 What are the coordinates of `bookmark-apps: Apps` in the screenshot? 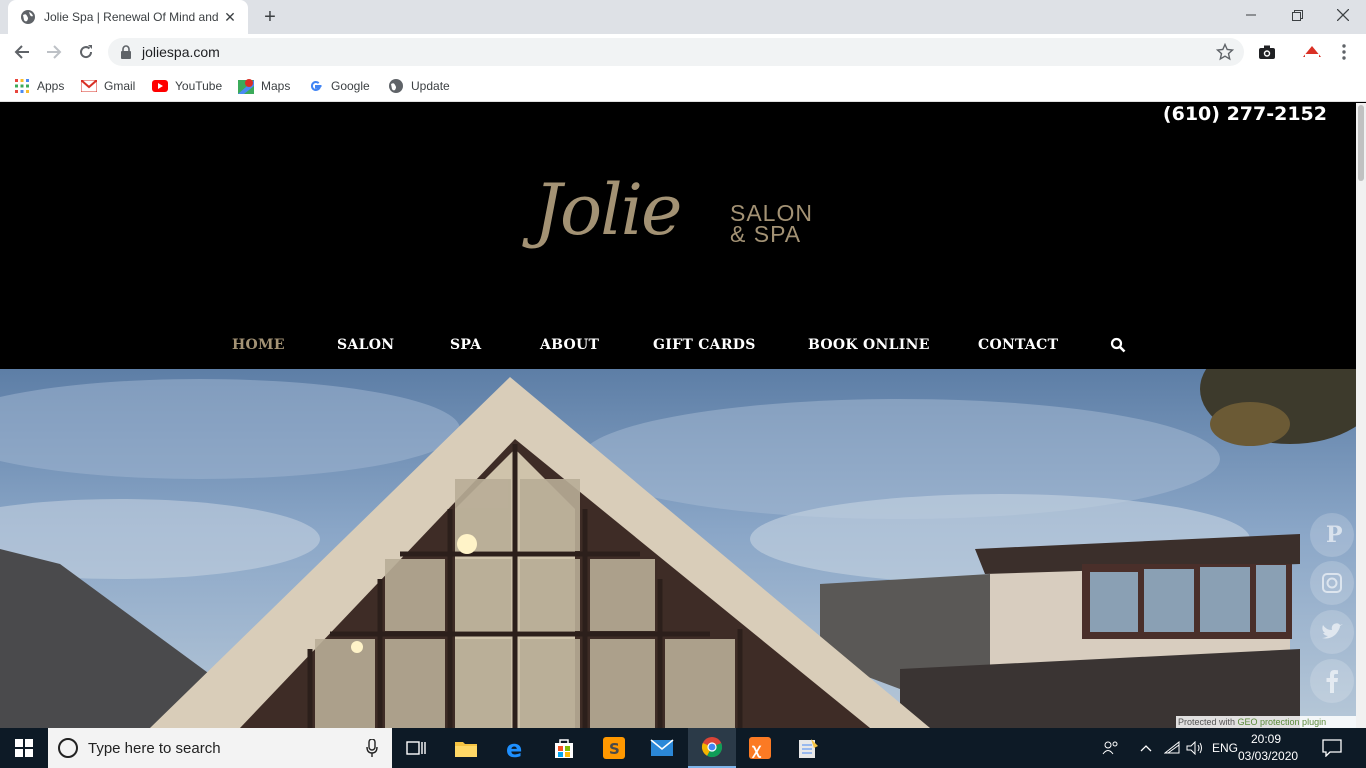 It's located at (39, 86).